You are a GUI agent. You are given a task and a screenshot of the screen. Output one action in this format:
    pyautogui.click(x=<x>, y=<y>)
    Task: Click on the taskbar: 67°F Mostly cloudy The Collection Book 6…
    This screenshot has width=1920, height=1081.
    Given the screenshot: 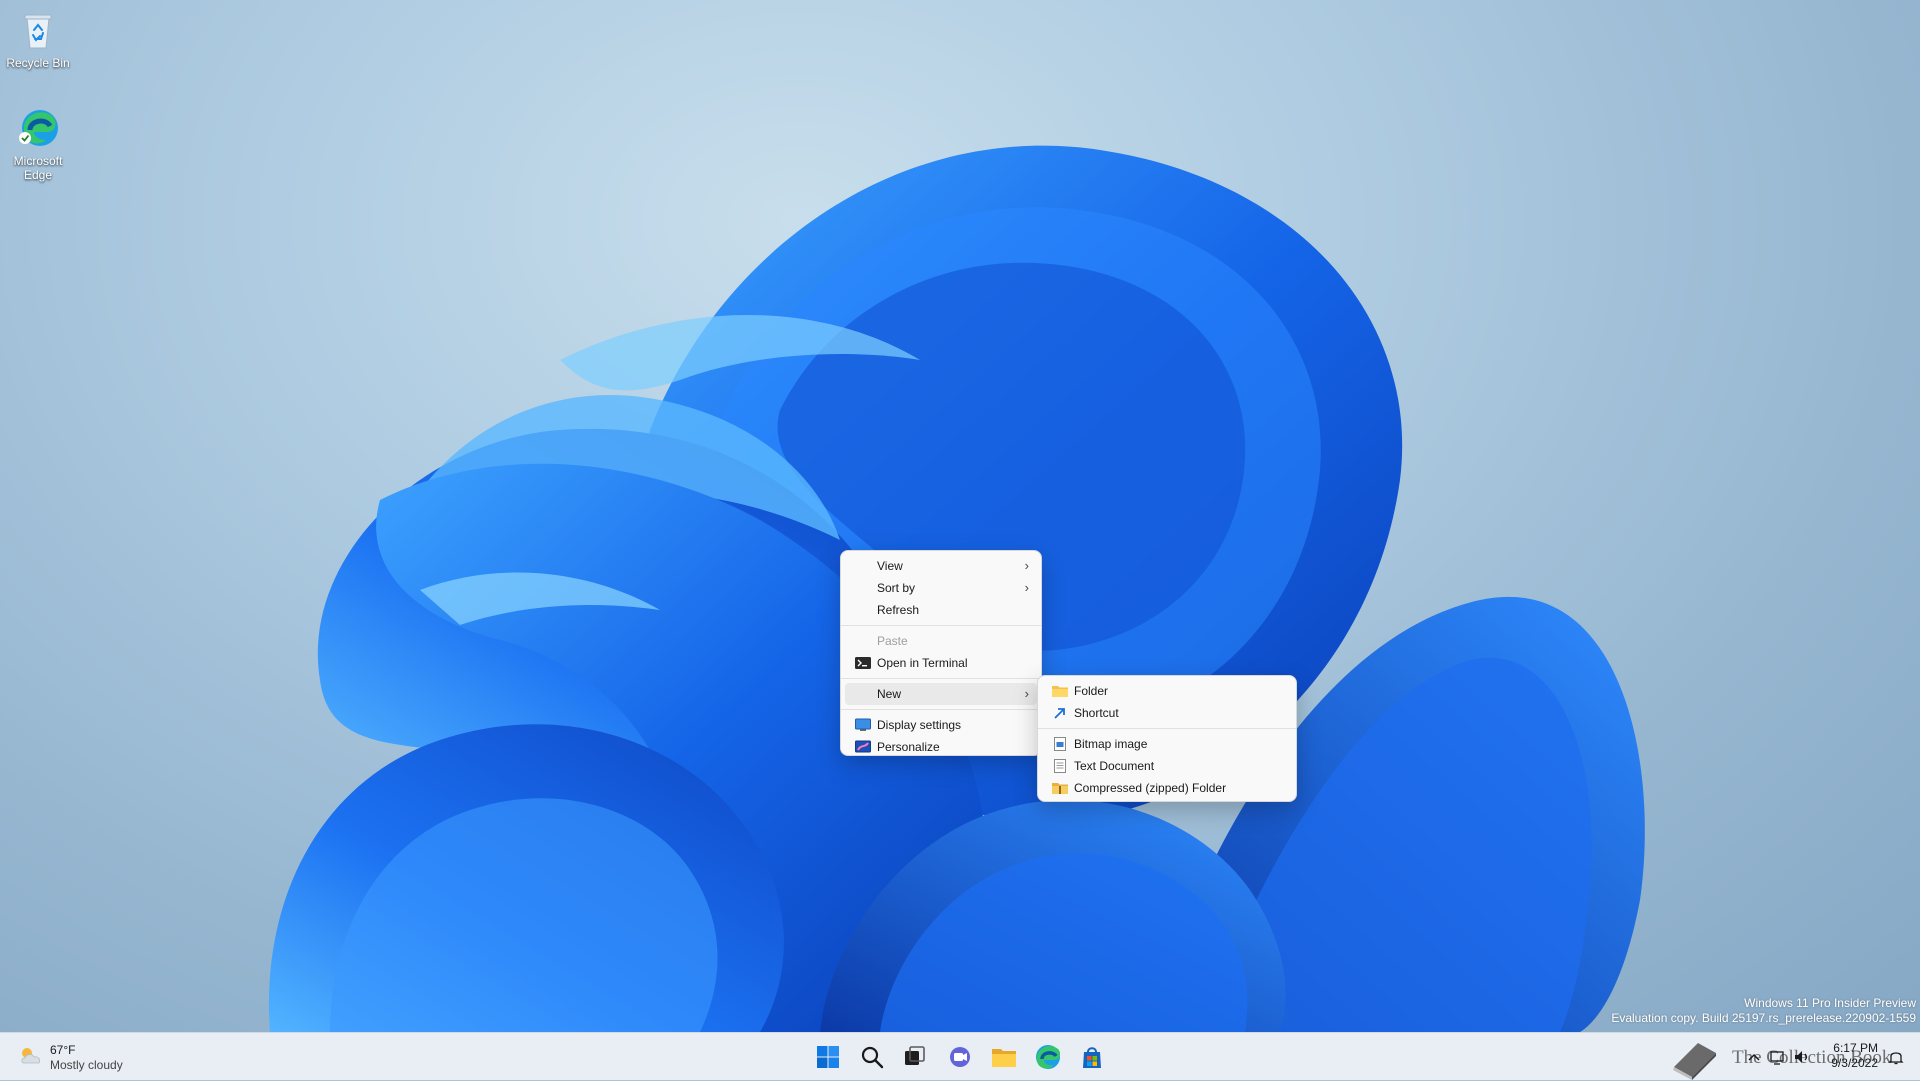 What is the action you would take?
    pyautogui.click(x=960, y=1056)
    